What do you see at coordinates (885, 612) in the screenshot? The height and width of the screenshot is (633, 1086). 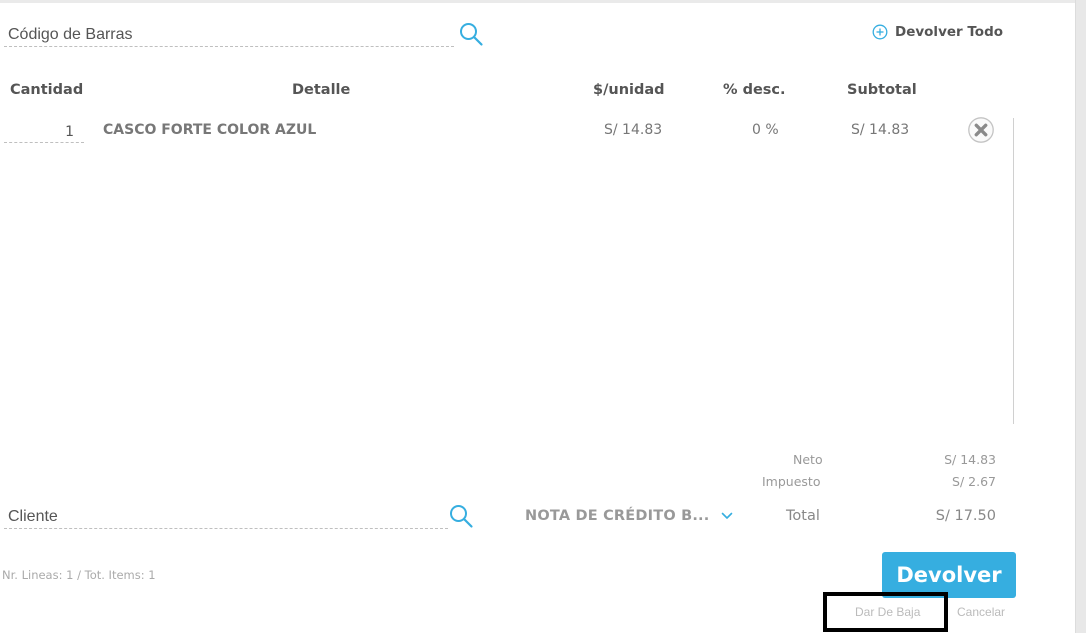 I see `highlight-box` at bounding box center [885, 612].